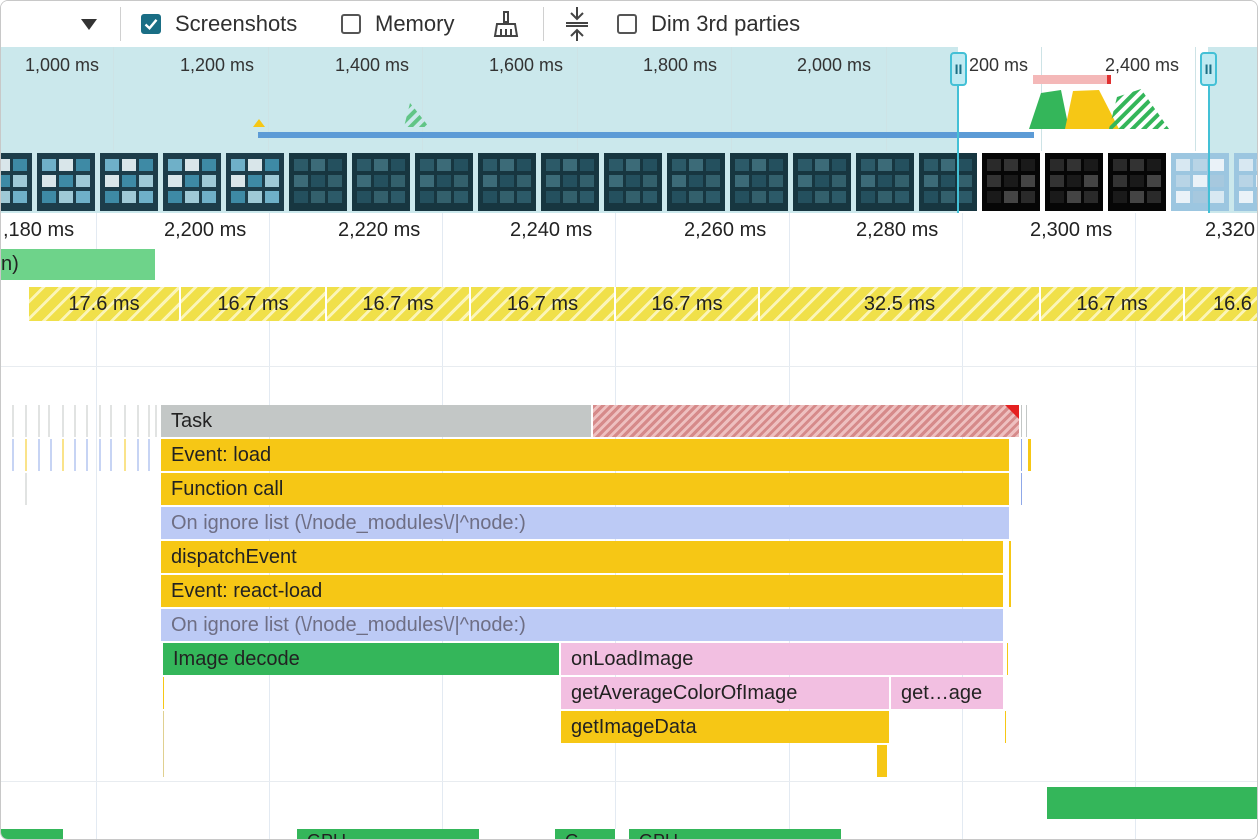 The height and width of the screenshot is (840, 1258). Describe the element at coordinates (84, 455) in the screenshot. I see `small-task-slivers` at that location.